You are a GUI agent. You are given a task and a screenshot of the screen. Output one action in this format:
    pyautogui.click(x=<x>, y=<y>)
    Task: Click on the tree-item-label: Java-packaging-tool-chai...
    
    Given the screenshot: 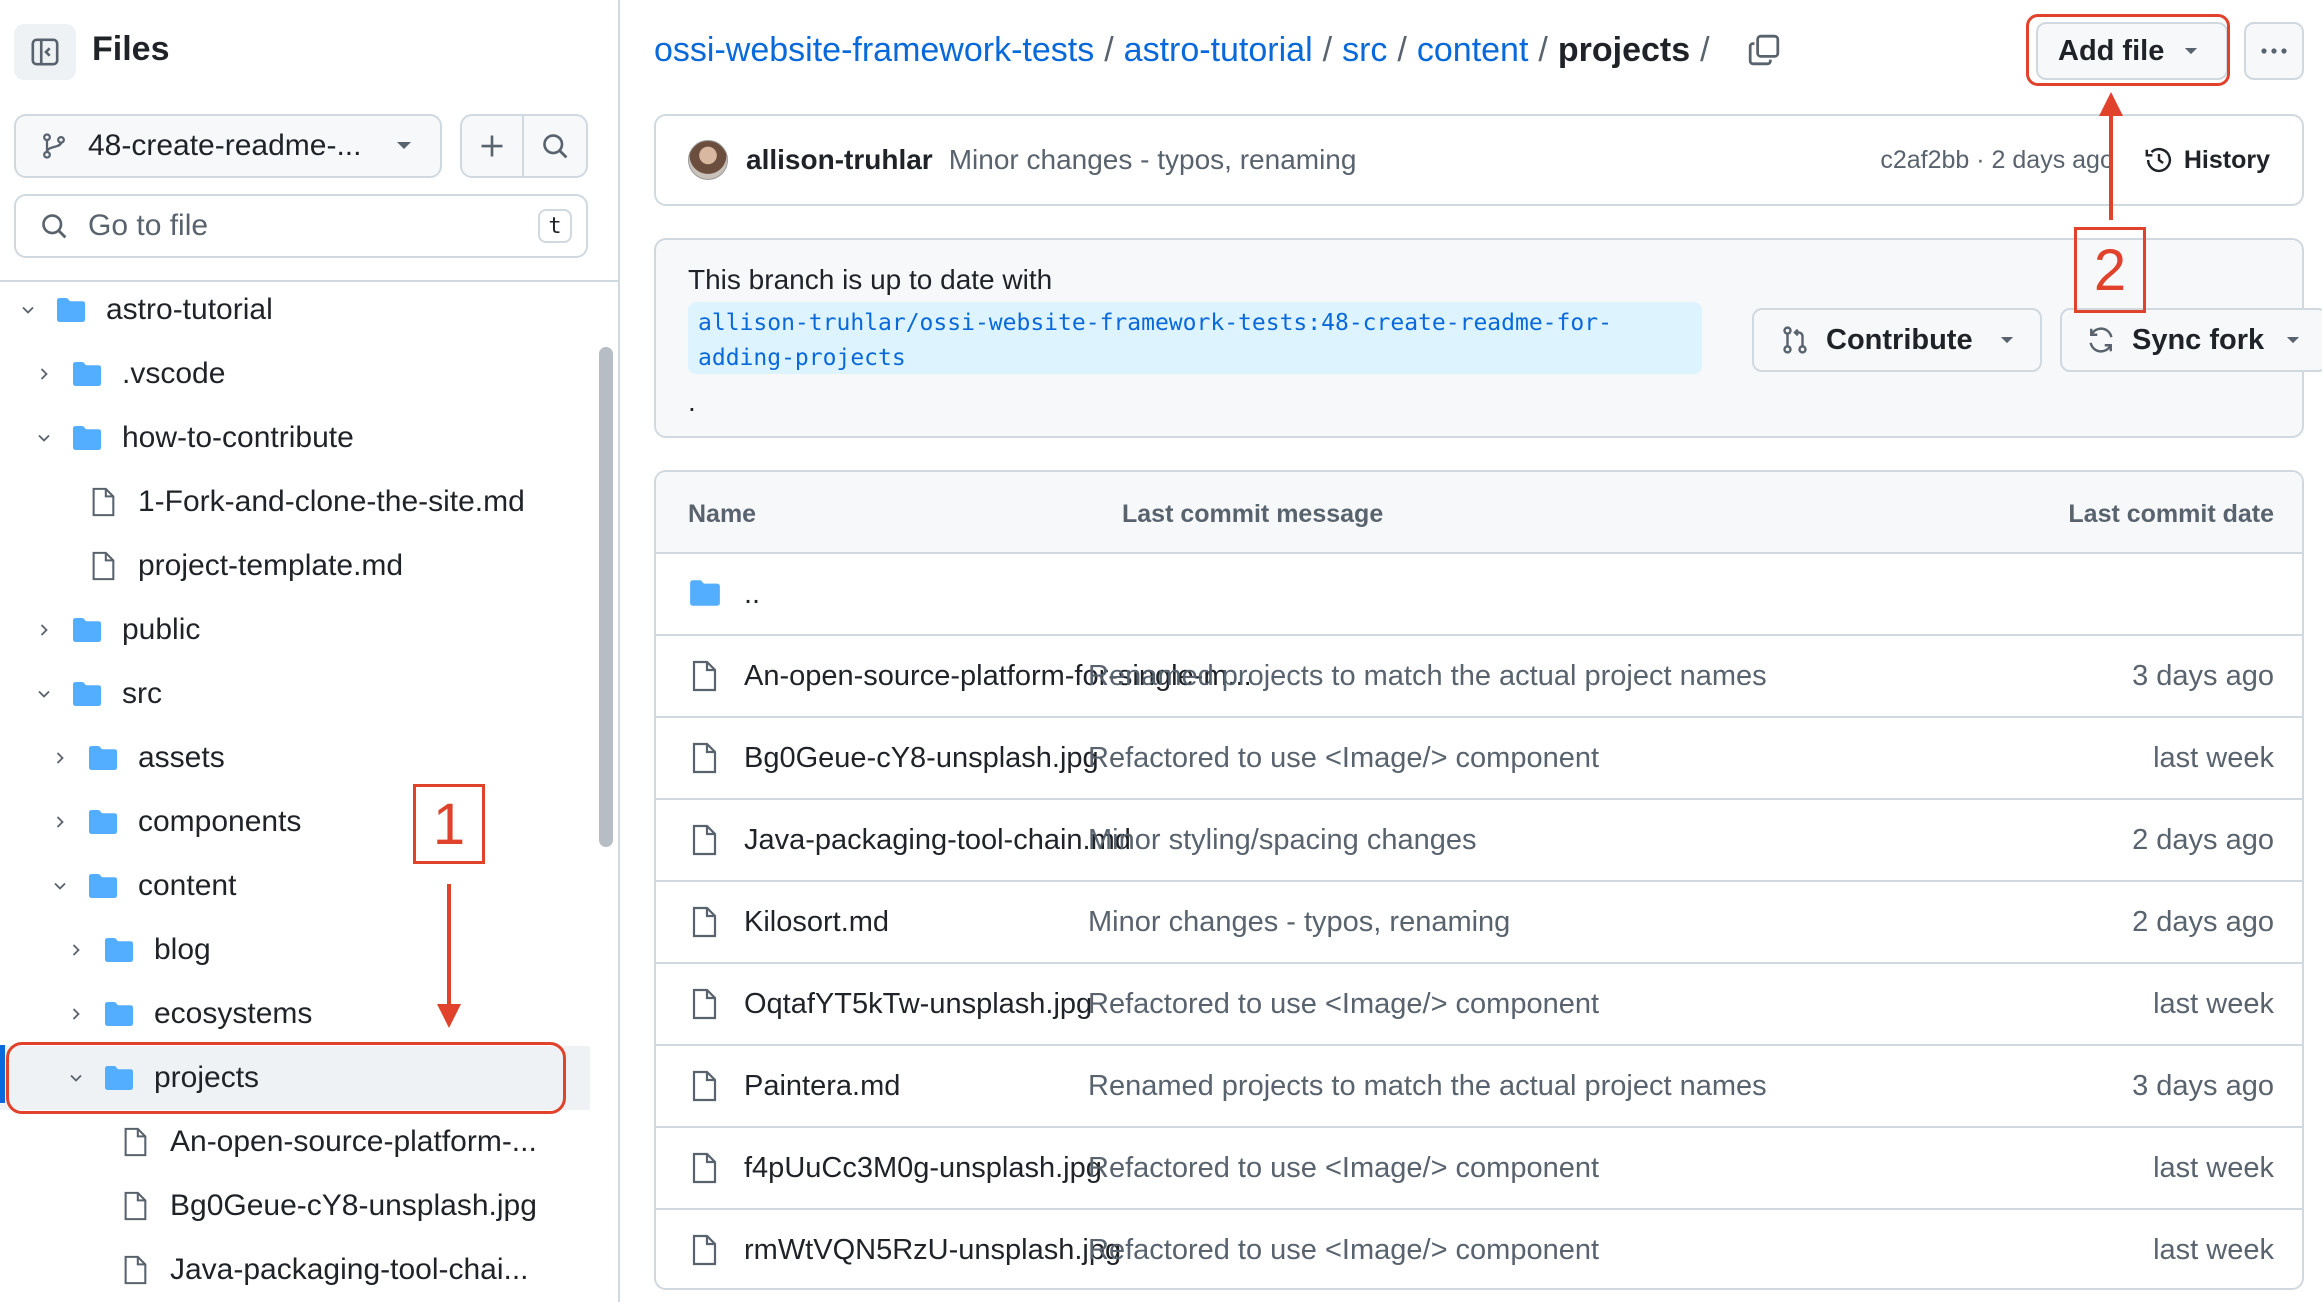 What is the action you would take?
    pyautogui.click(x=349, y=1269)
    